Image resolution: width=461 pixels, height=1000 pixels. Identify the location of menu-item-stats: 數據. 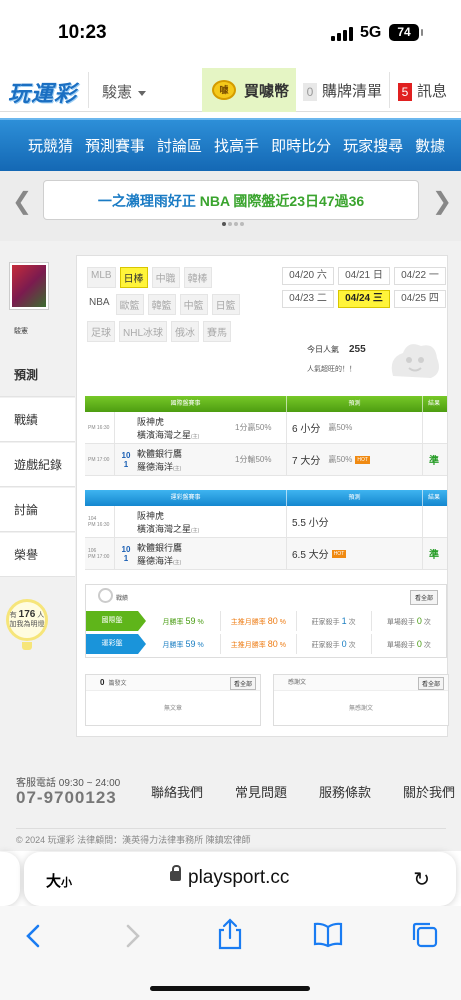
(430, 145).